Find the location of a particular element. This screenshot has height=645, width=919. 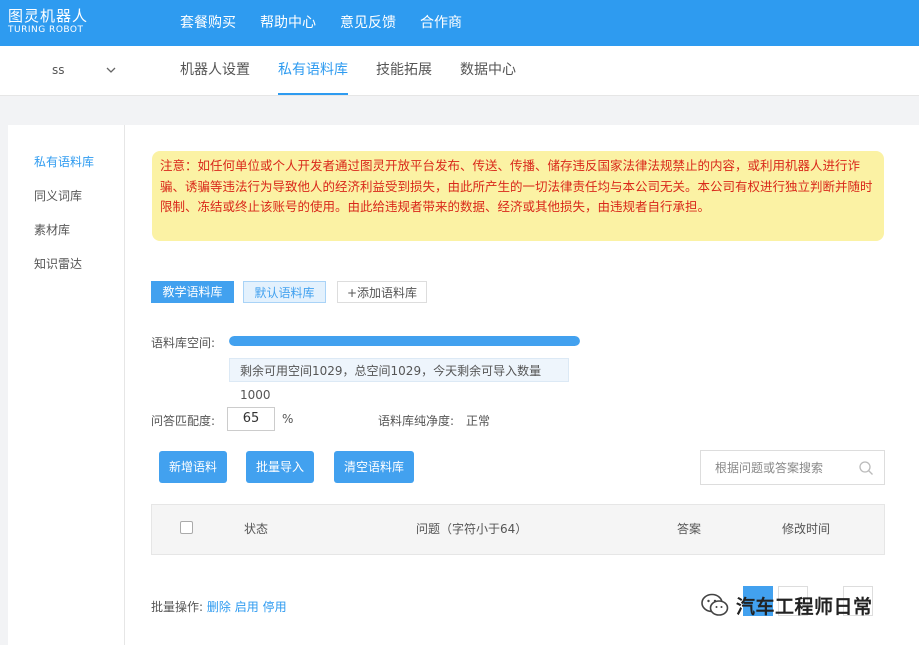

sidebar-item-knowledge-radar: 知识雷达 is located at coordinates (58, 263).